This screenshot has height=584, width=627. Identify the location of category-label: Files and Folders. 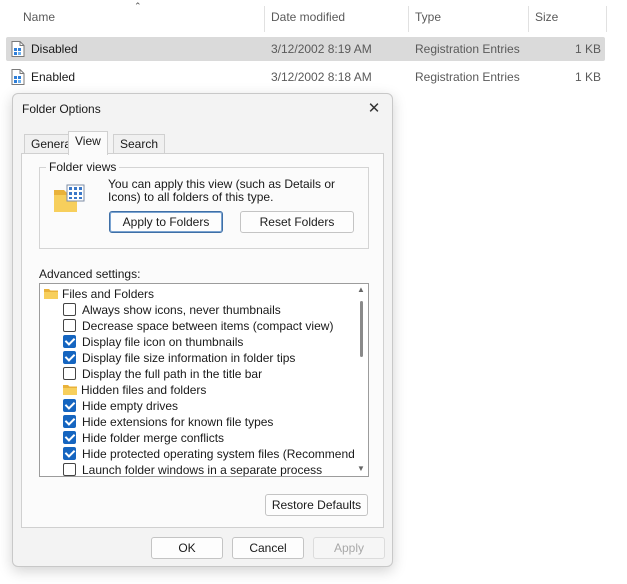
(108, 294).